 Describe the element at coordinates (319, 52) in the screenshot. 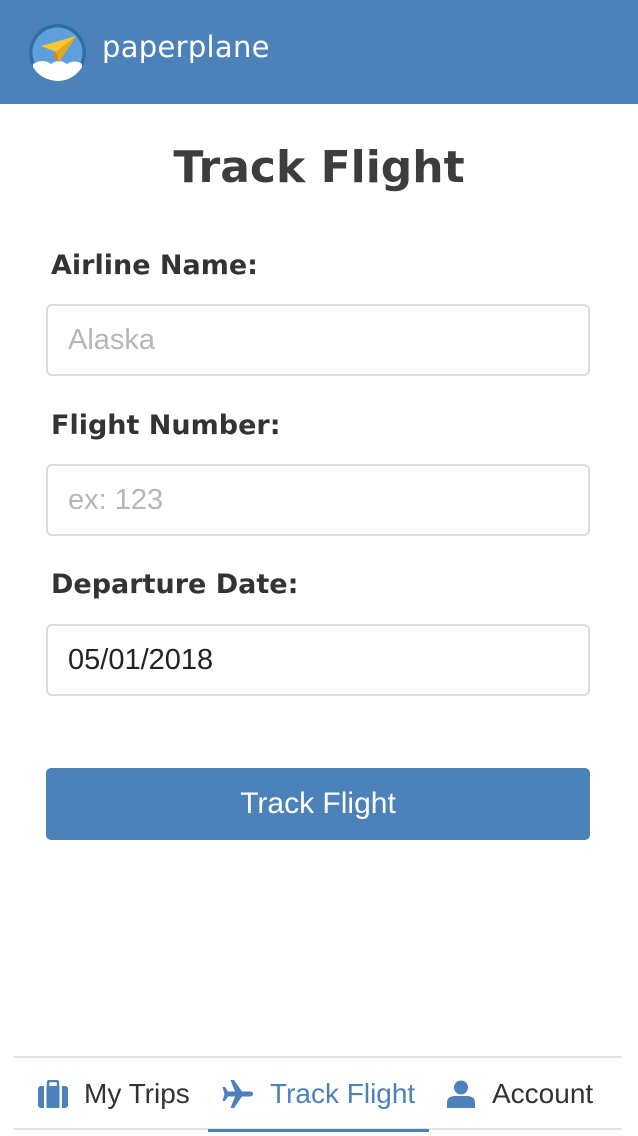

I see `app-header: paperplane` at that location.